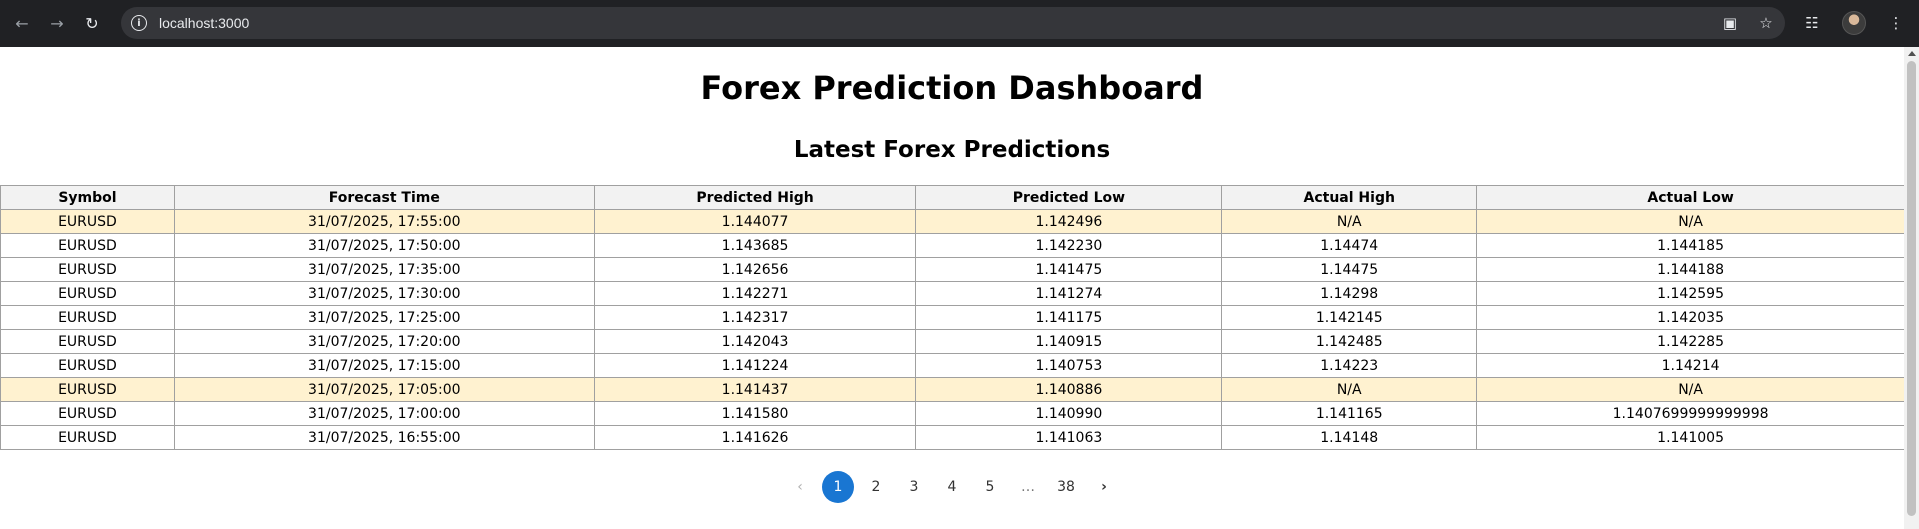  What do you see at coordinates (1690, 293) in the screenshot?
I see `actual-low-cell: 1.142595` at bounding box center [1690, 293].